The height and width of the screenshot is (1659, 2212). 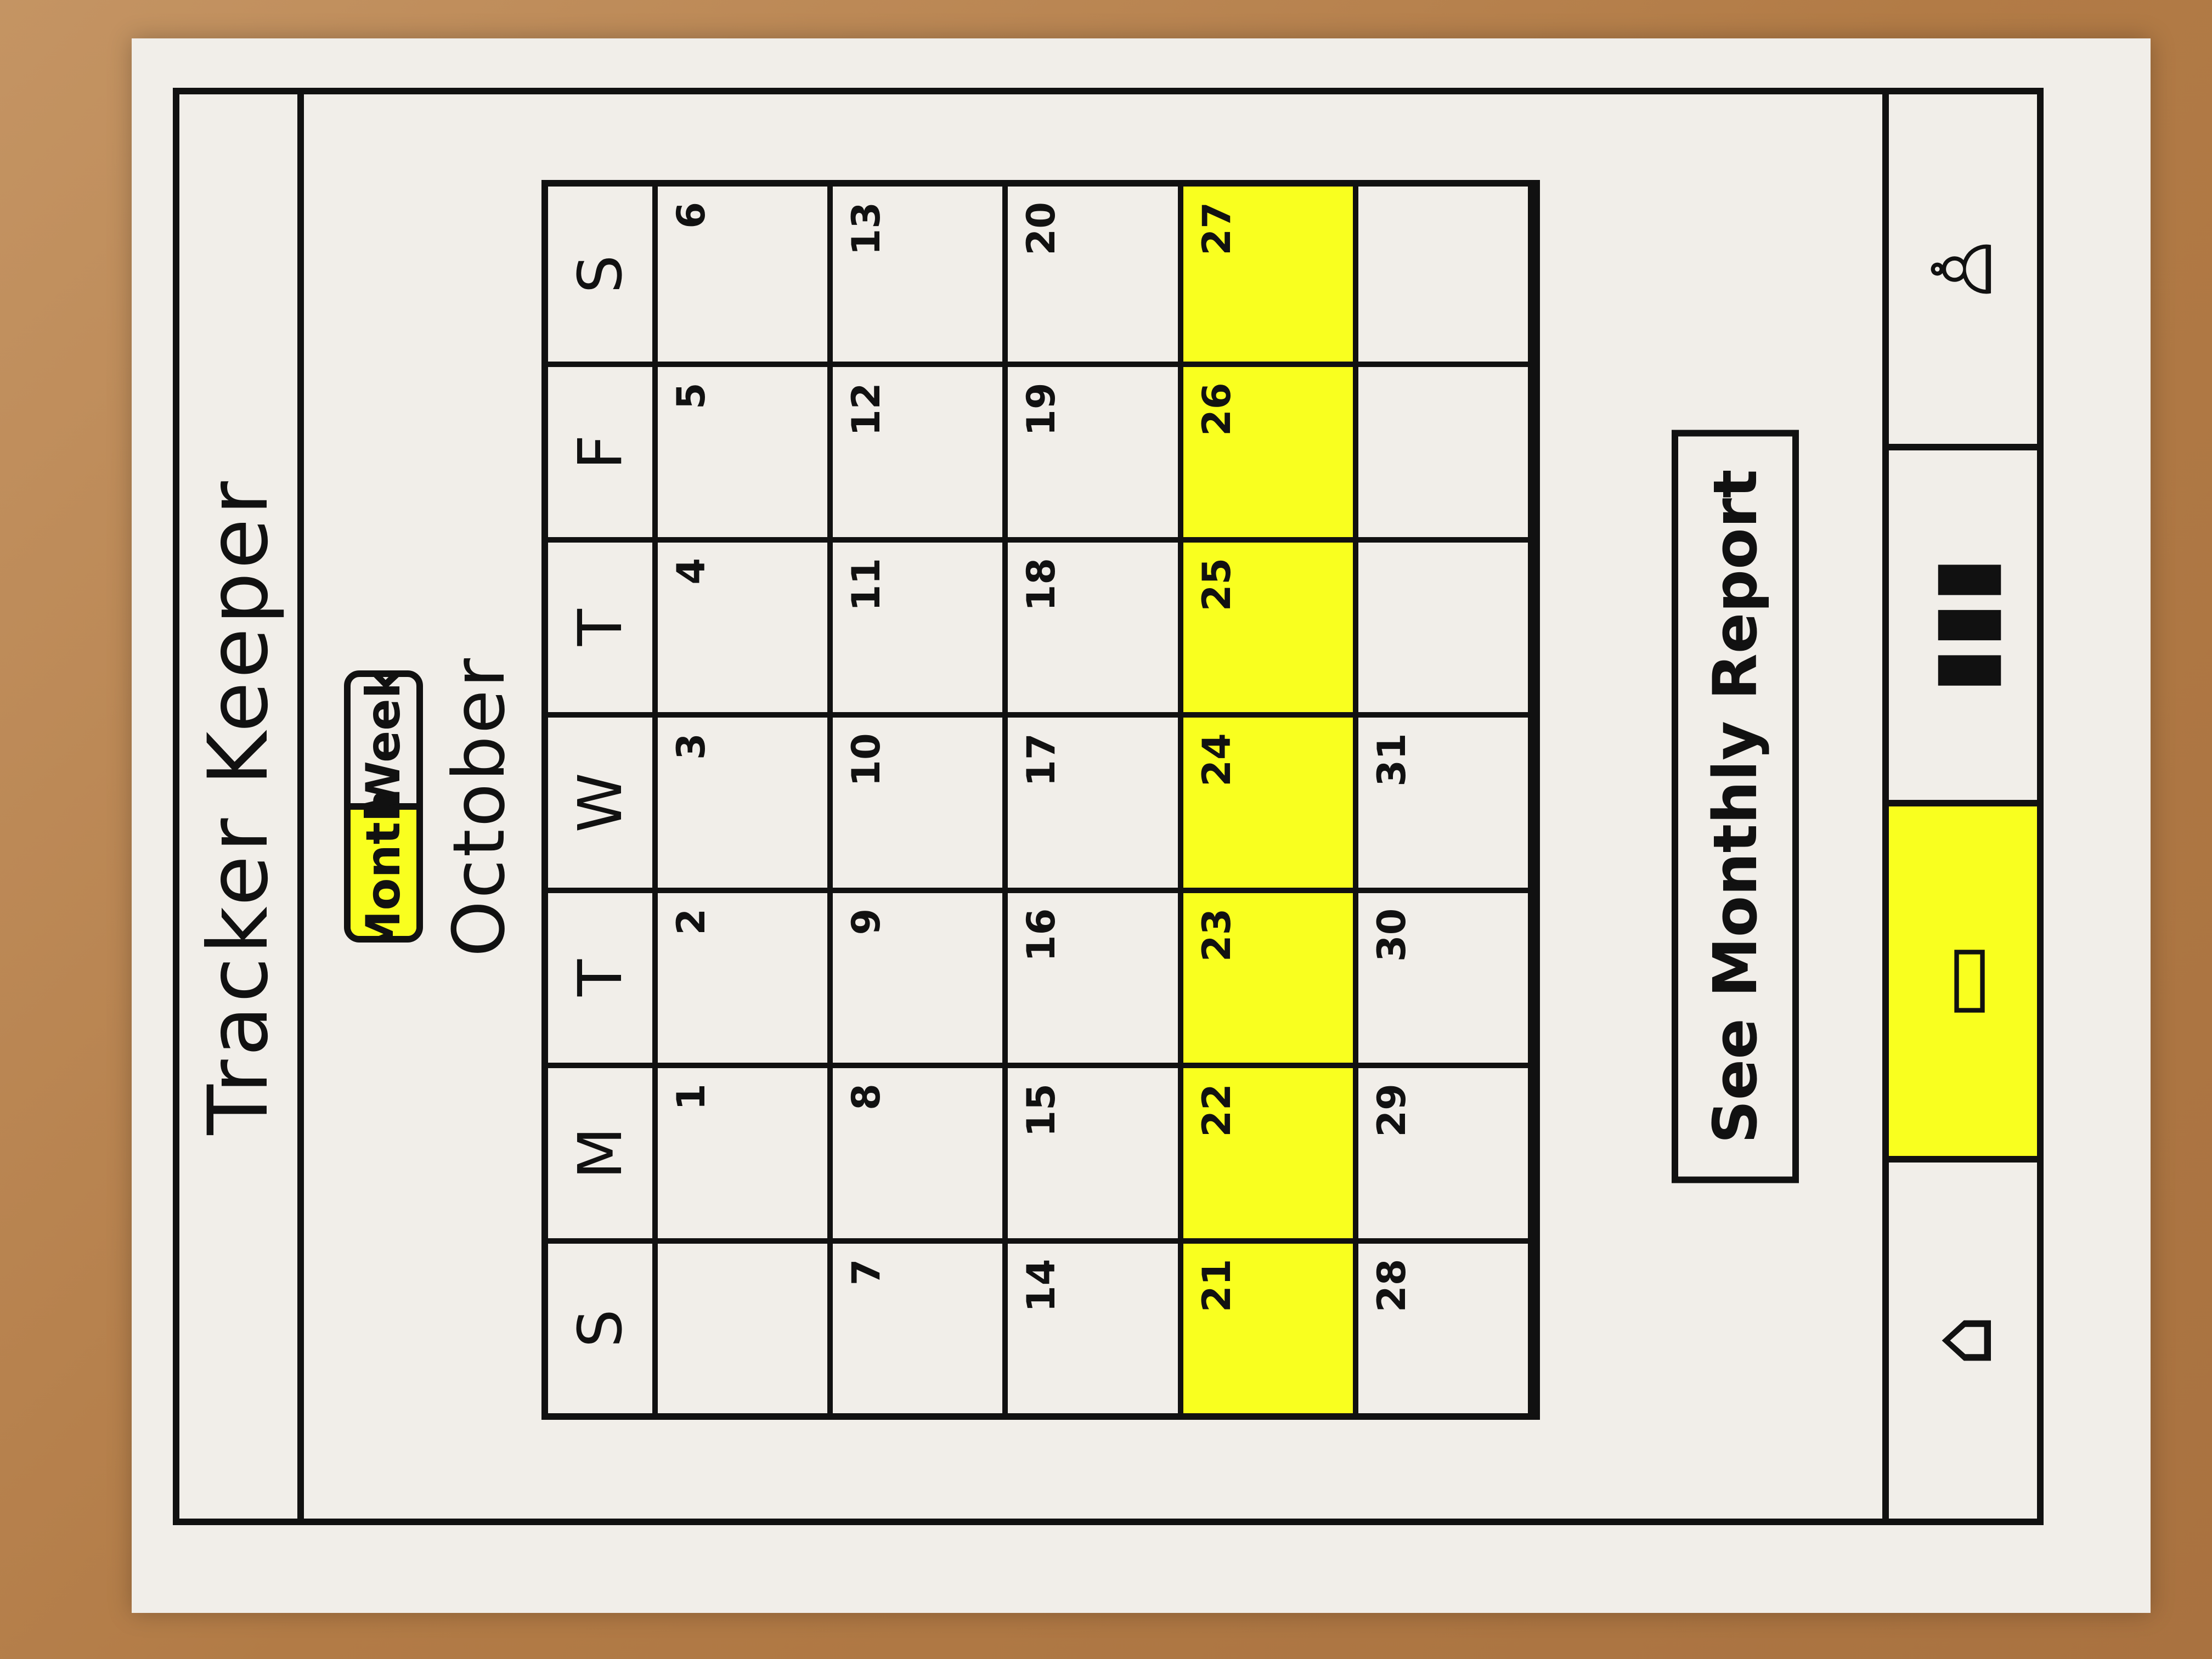 I want to click on calendar-day-cell: 11, so click(x=921, y=625).